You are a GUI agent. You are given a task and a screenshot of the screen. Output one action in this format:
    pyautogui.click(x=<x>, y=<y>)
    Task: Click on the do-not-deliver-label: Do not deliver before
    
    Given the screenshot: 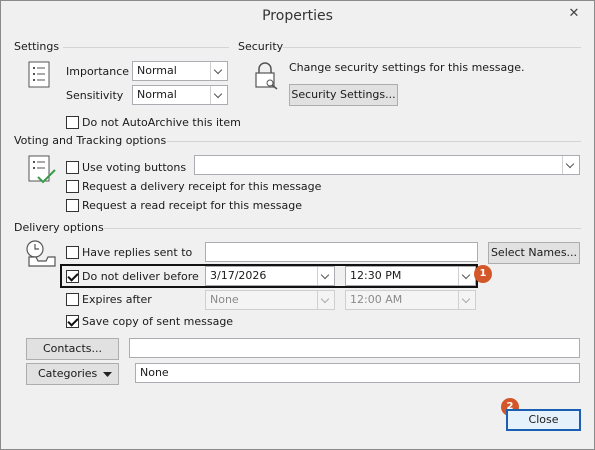 What is the action you would take?
    pyautogui.click(x=140, y=276)
    